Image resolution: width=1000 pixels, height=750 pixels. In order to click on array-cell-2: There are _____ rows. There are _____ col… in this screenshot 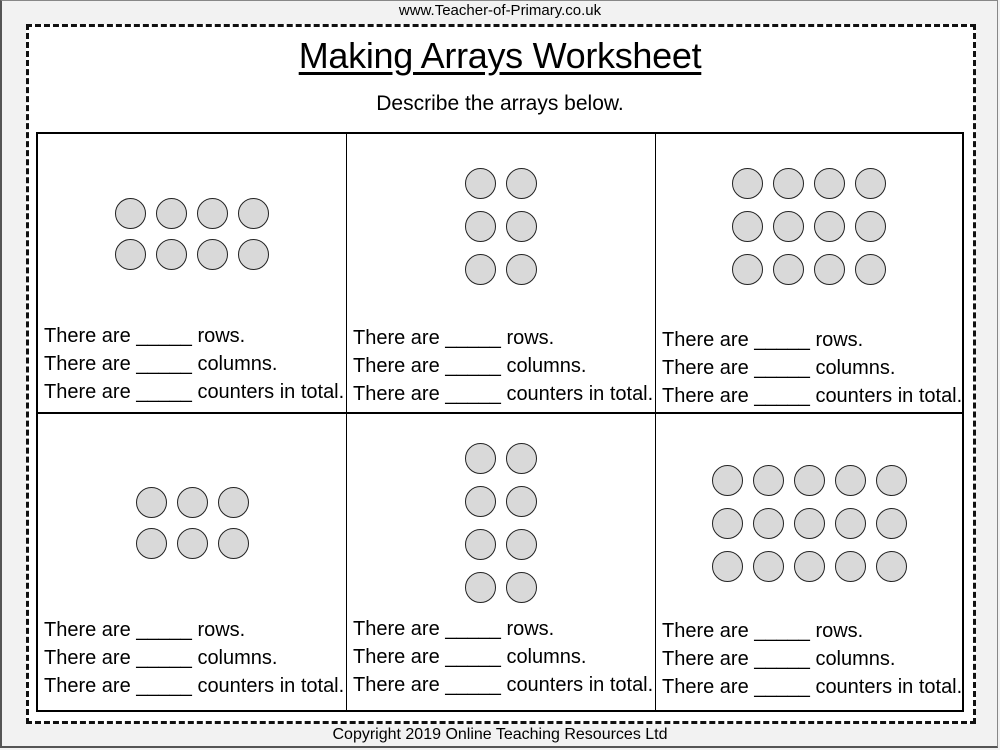, I will do `click(501, 274)`.